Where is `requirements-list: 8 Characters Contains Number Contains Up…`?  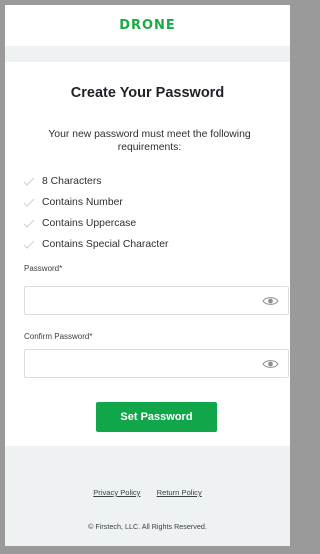
requirements-list: 8 Characters Contains Number Contains Up… is located at coordinates (151, 213).